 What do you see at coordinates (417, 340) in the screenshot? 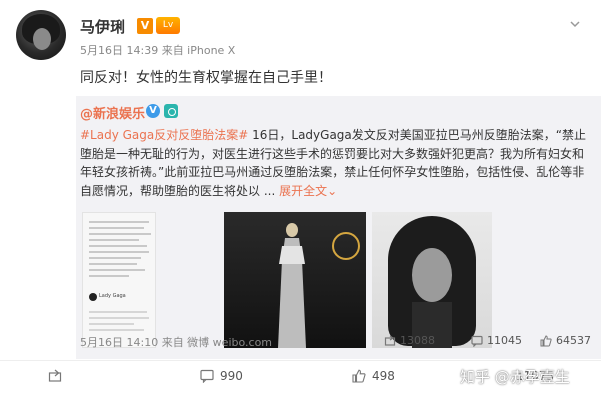
I see `repost-count-value: 13088` at bounding box center [417, 340].